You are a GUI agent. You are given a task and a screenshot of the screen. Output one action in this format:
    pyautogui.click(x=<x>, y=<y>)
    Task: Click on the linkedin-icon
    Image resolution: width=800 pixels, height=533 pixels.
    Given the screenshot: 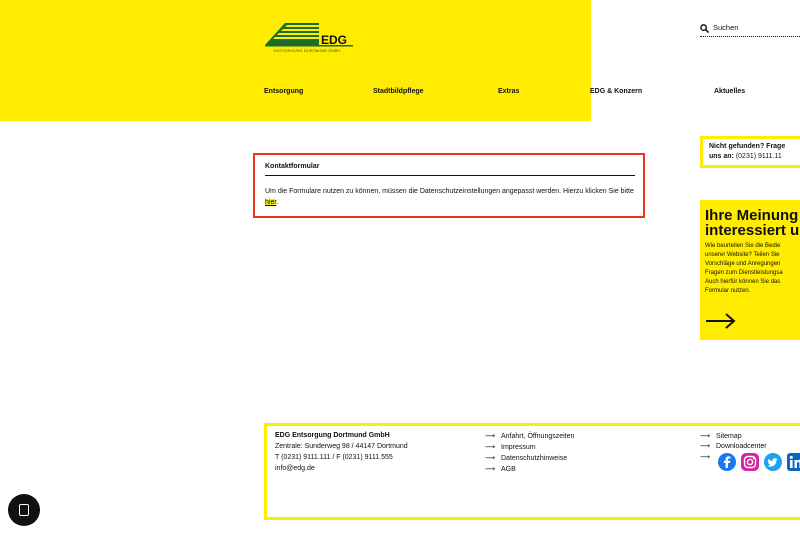 What is the action you would take?
    pyautogui.click(x=793, y=462)
    